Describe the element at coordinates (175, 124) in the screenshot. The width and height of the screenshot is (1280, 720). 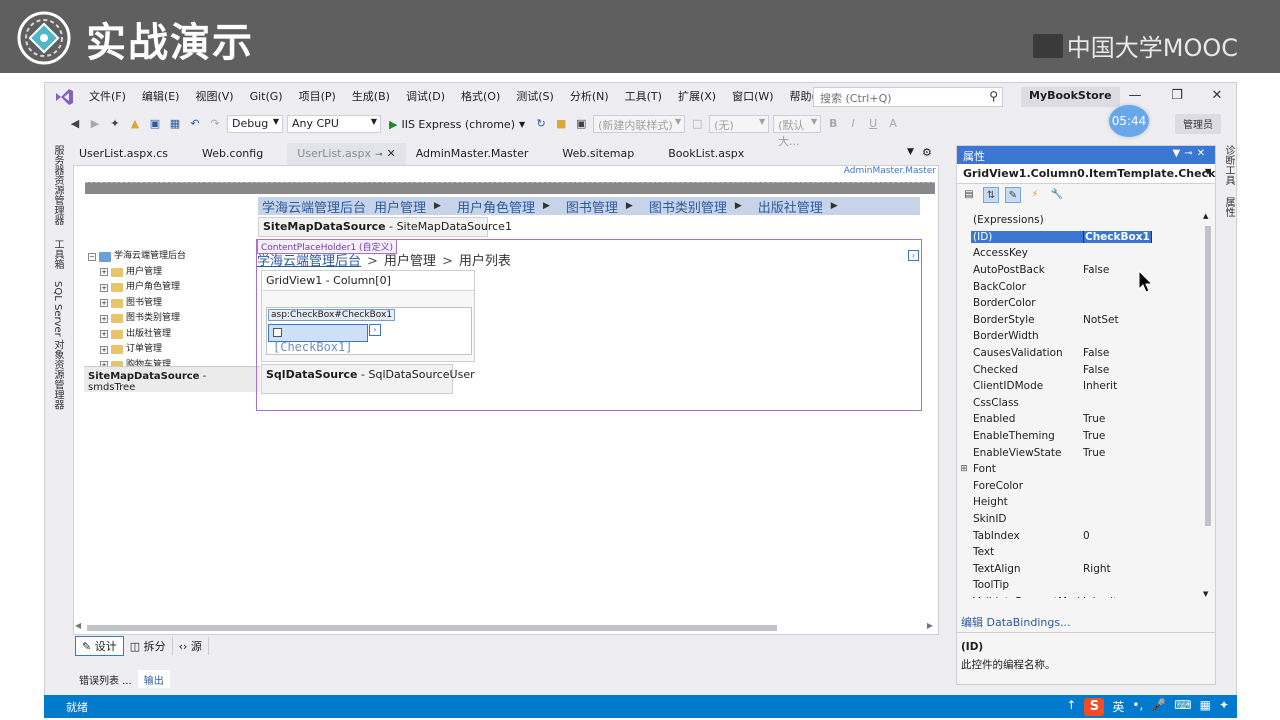
I see `save-all-icon: ▦` at that location.